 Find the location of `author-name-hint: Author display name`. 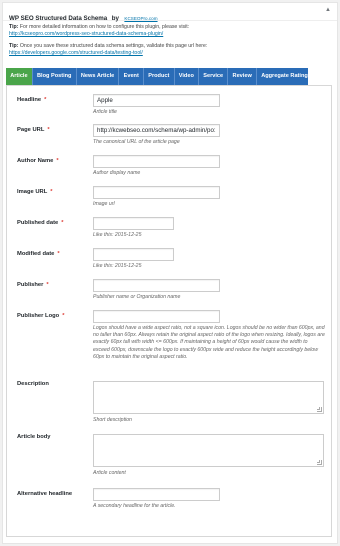

author-name-hint: Author display name is located at coordinates (117, 173).